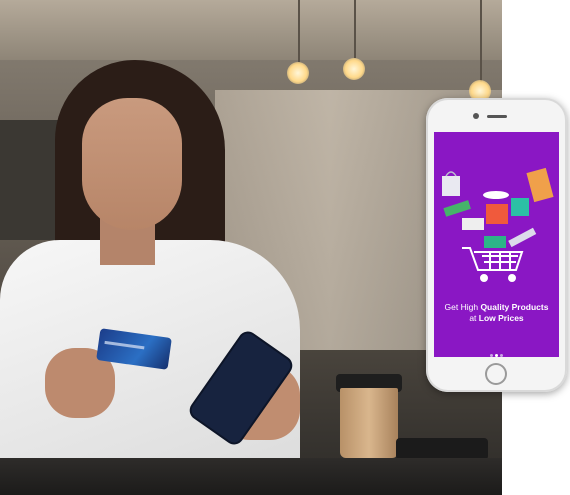 This screenshot has height=495, width=570. I want to click on coffee-cup, so click(369, 423).